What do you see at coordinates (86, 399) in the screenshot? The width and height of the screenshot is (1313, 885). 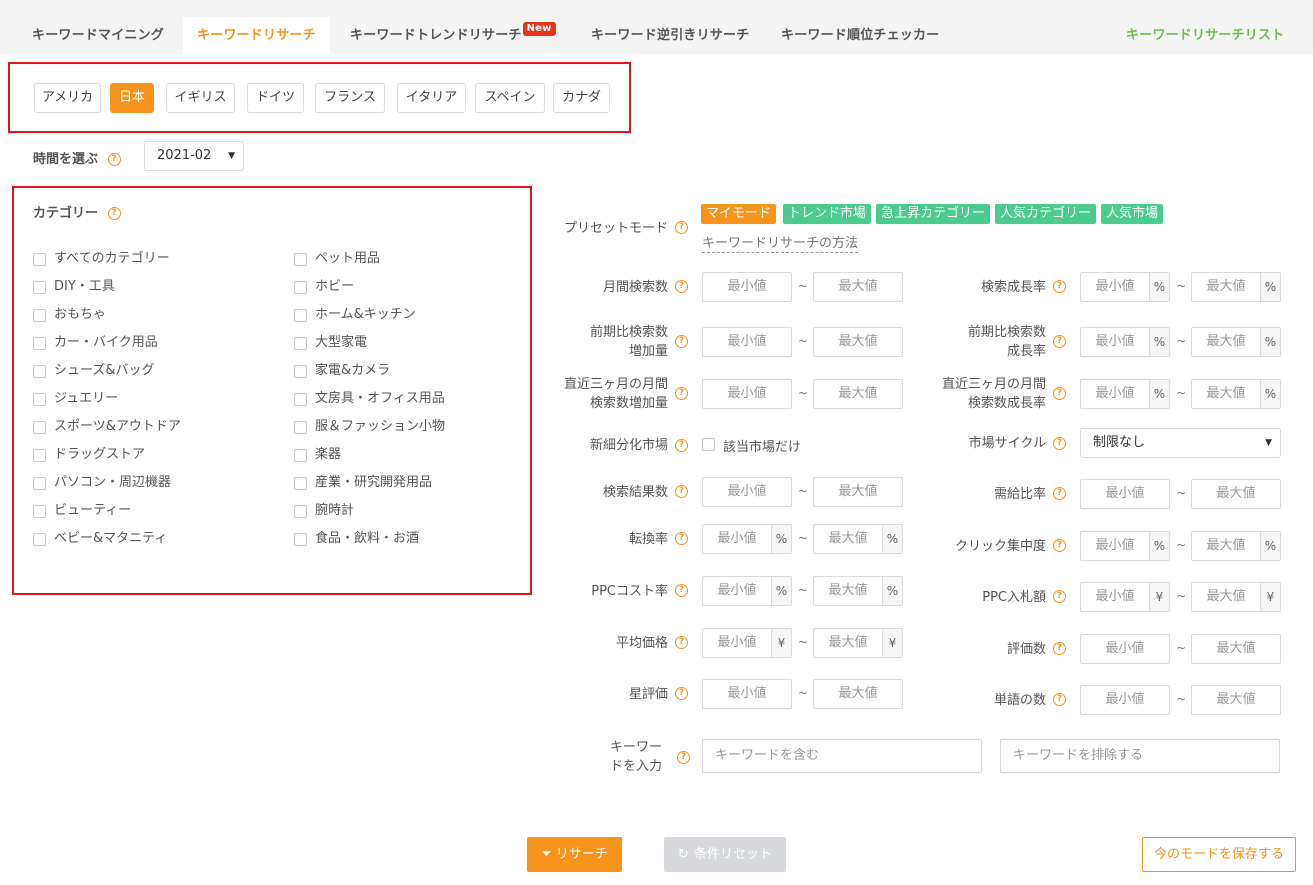 I see `category-label: ジュエリー` at bounding box center [86, 399].